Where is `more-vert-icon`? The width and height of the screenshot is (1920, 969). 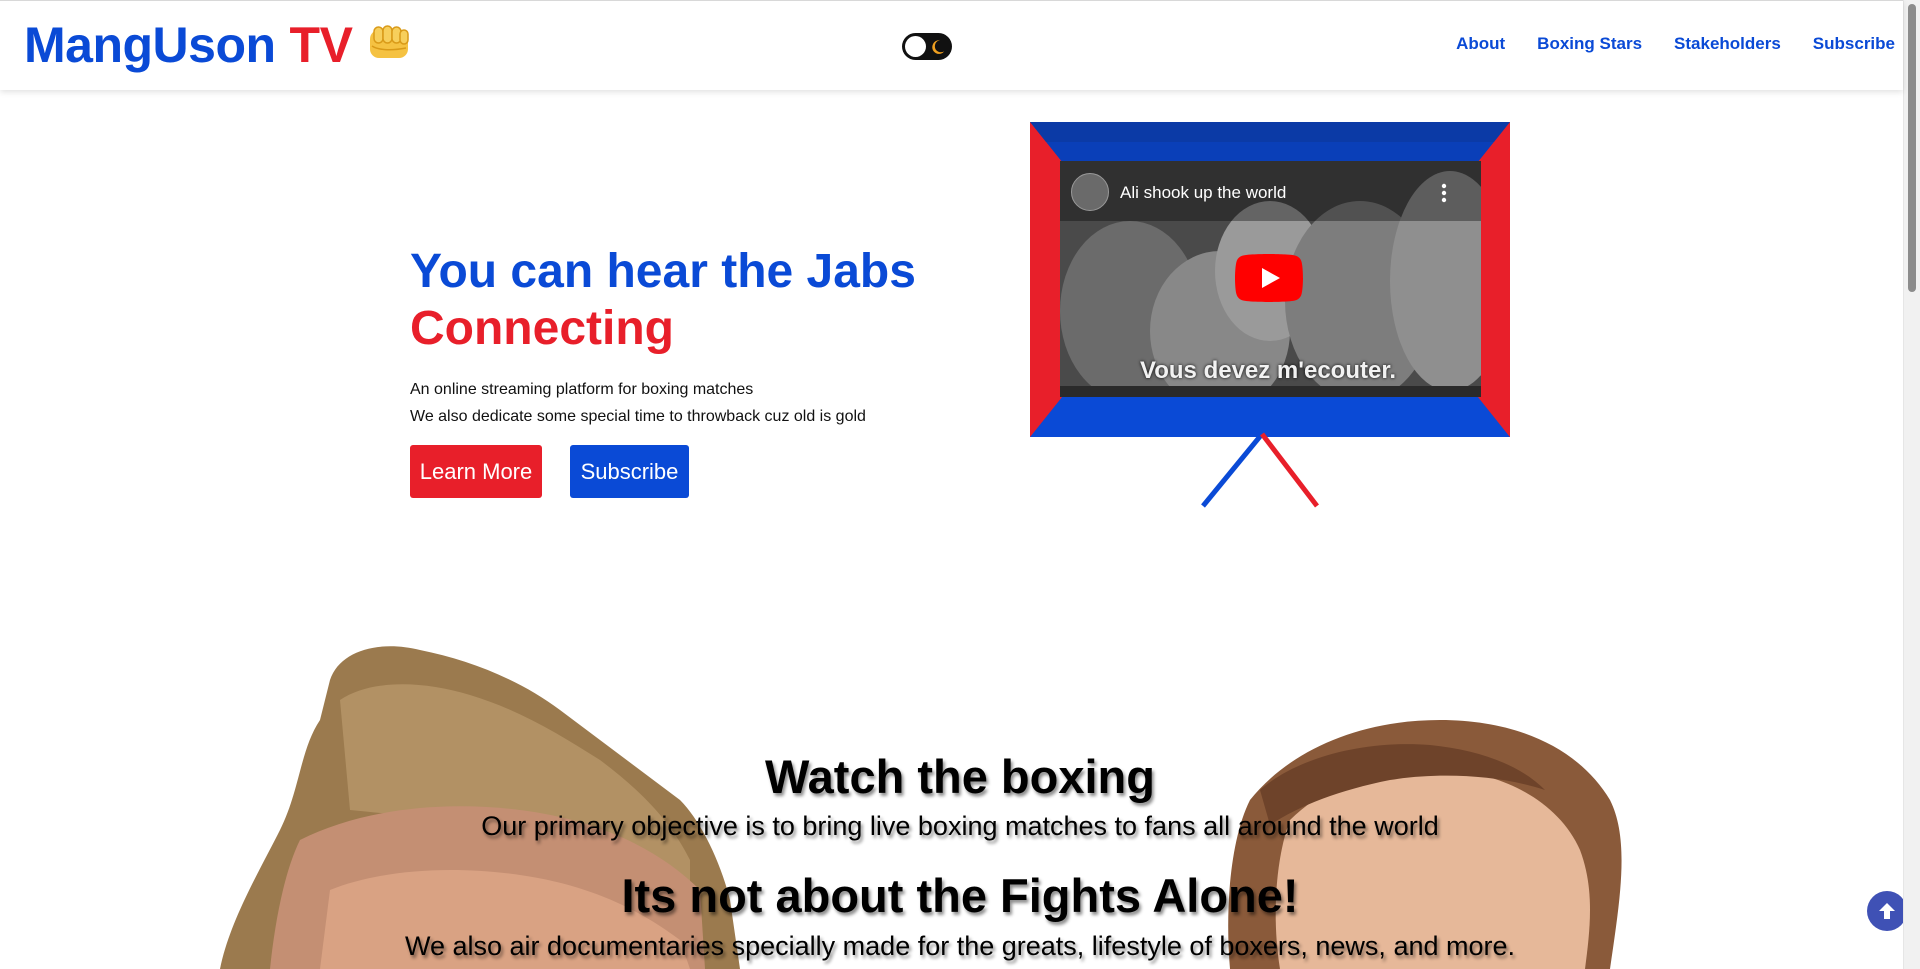
more-vert-icon is located at coordinates (1444, 193).